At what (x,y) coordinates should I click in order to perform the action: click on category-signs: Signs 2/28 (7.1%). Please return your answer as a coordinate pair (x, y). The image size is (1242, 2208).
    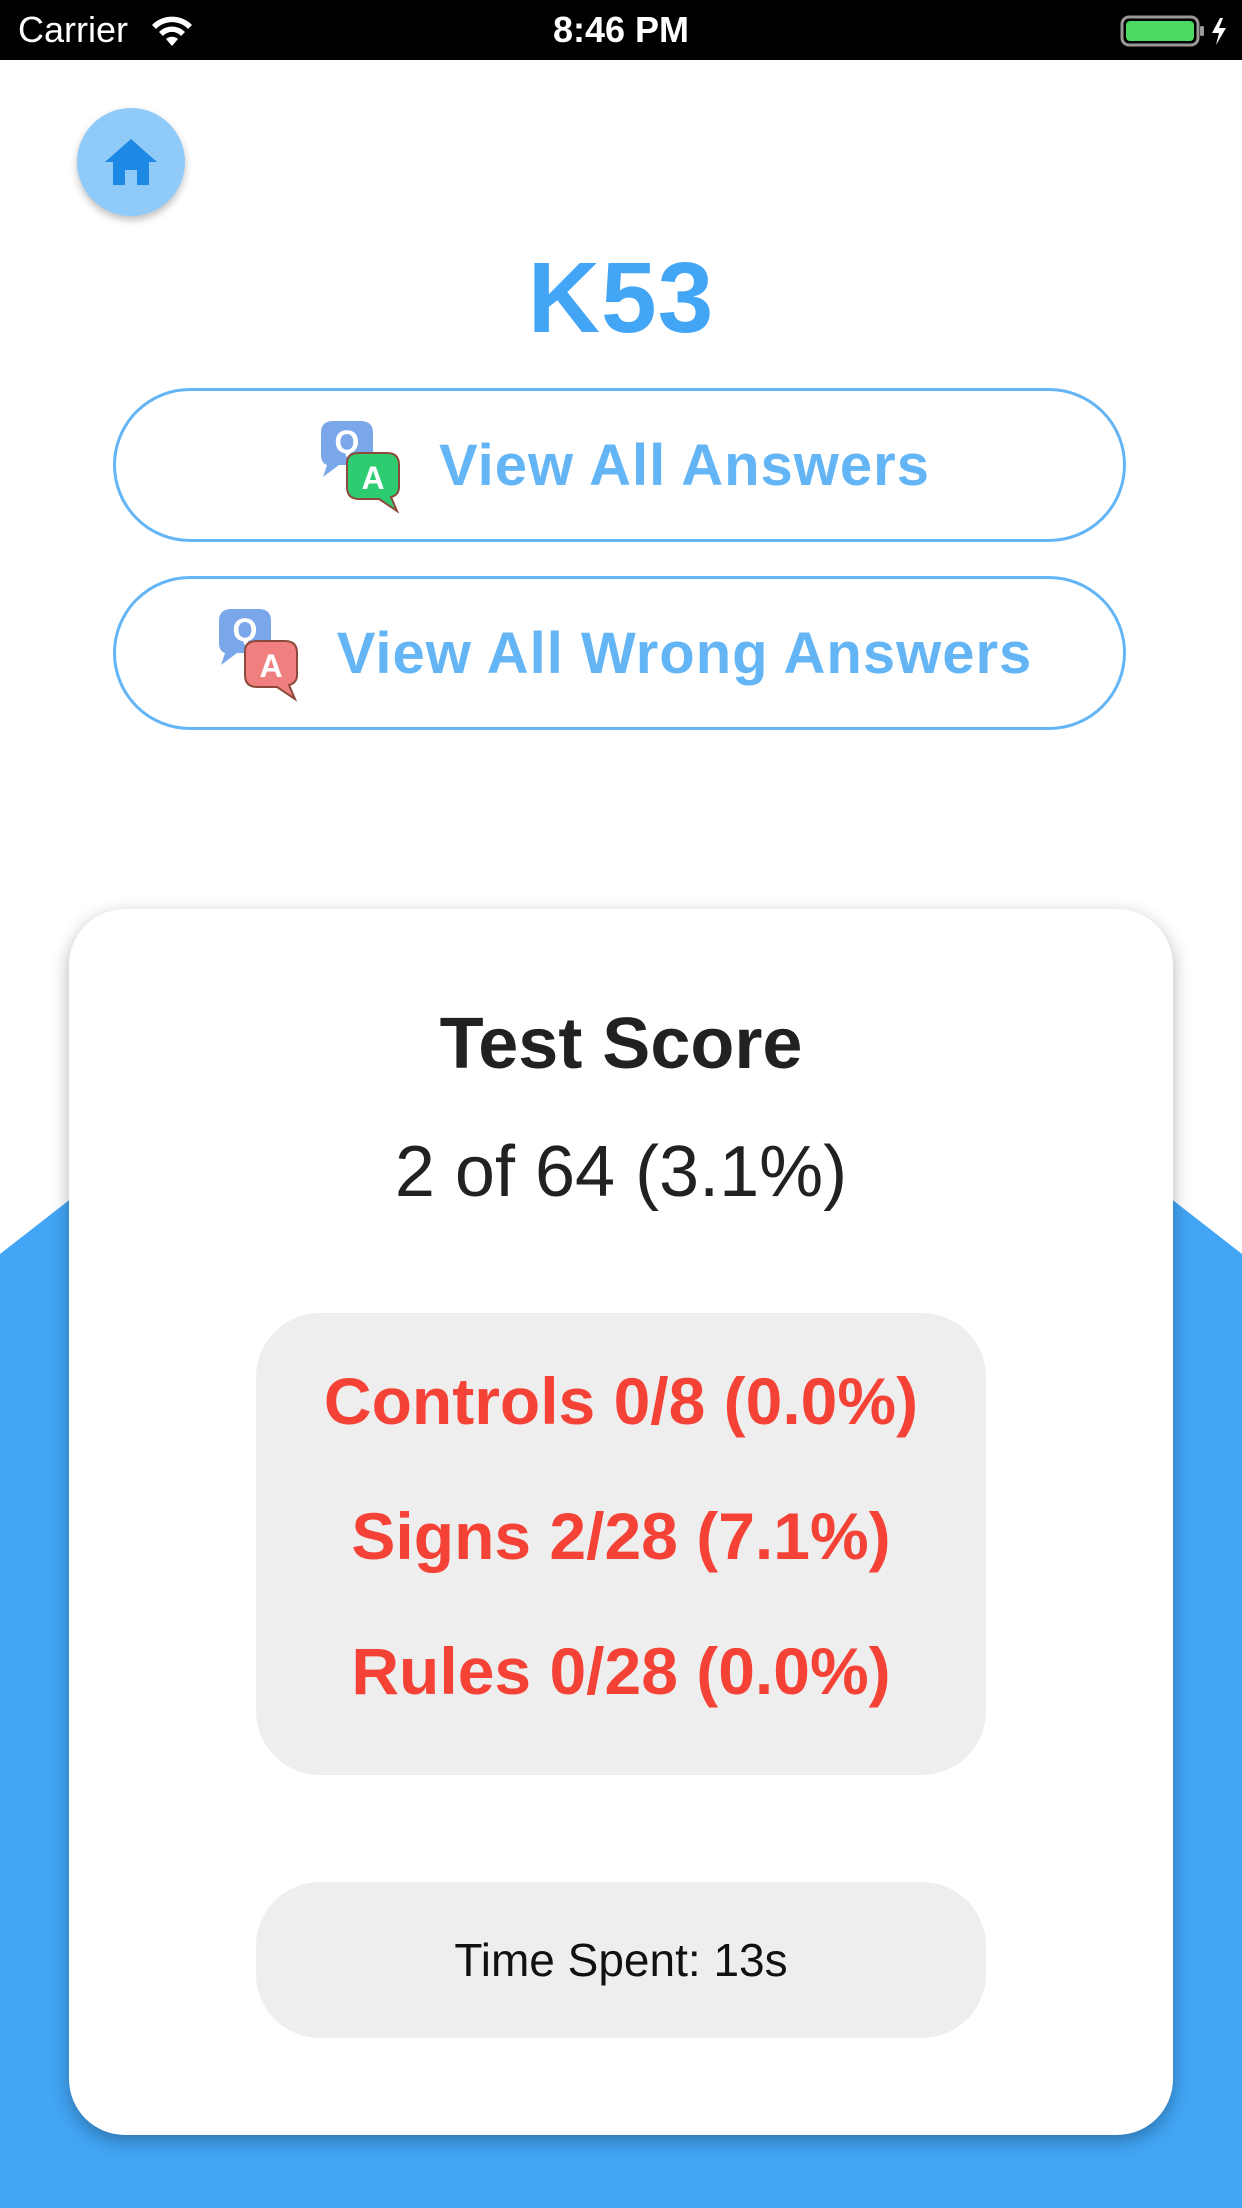
    Looking at the image, I should click on (621, 1536).